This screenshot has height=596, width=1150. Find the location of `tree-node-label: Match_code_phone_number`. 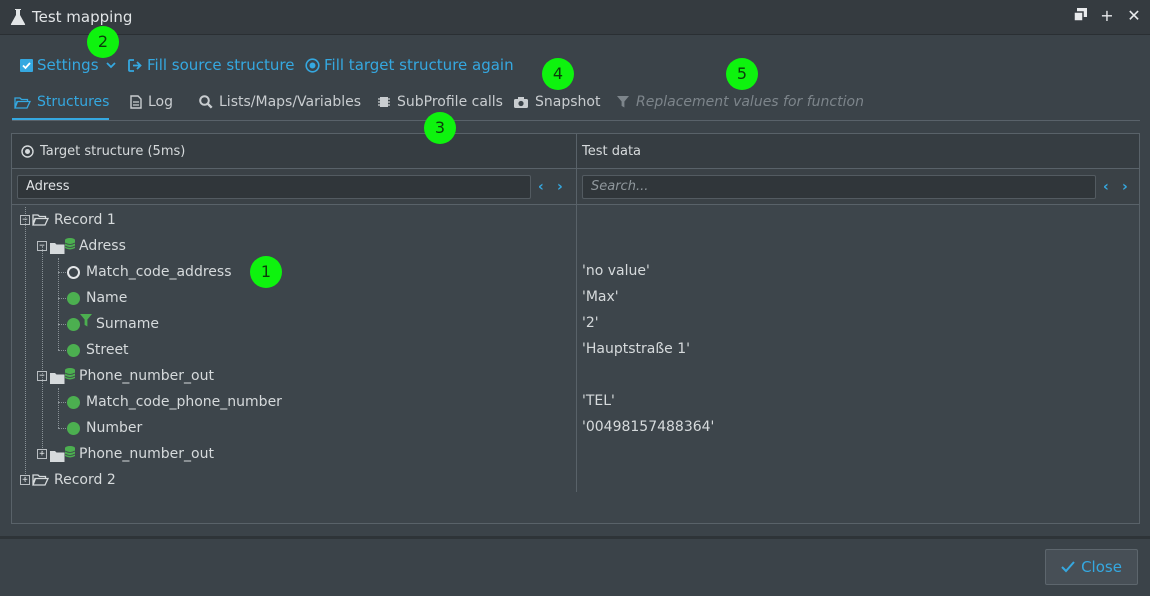

tree-node-label: Match_code_phone_number is located at coordinates (184, 402).